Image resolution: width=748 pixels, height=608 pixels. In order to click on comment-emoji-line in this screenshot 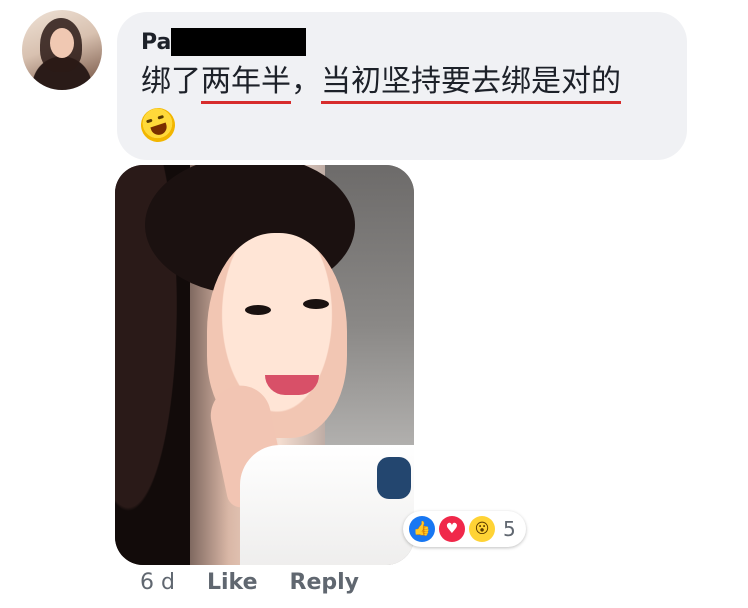, I will do `click(158, 127)`.